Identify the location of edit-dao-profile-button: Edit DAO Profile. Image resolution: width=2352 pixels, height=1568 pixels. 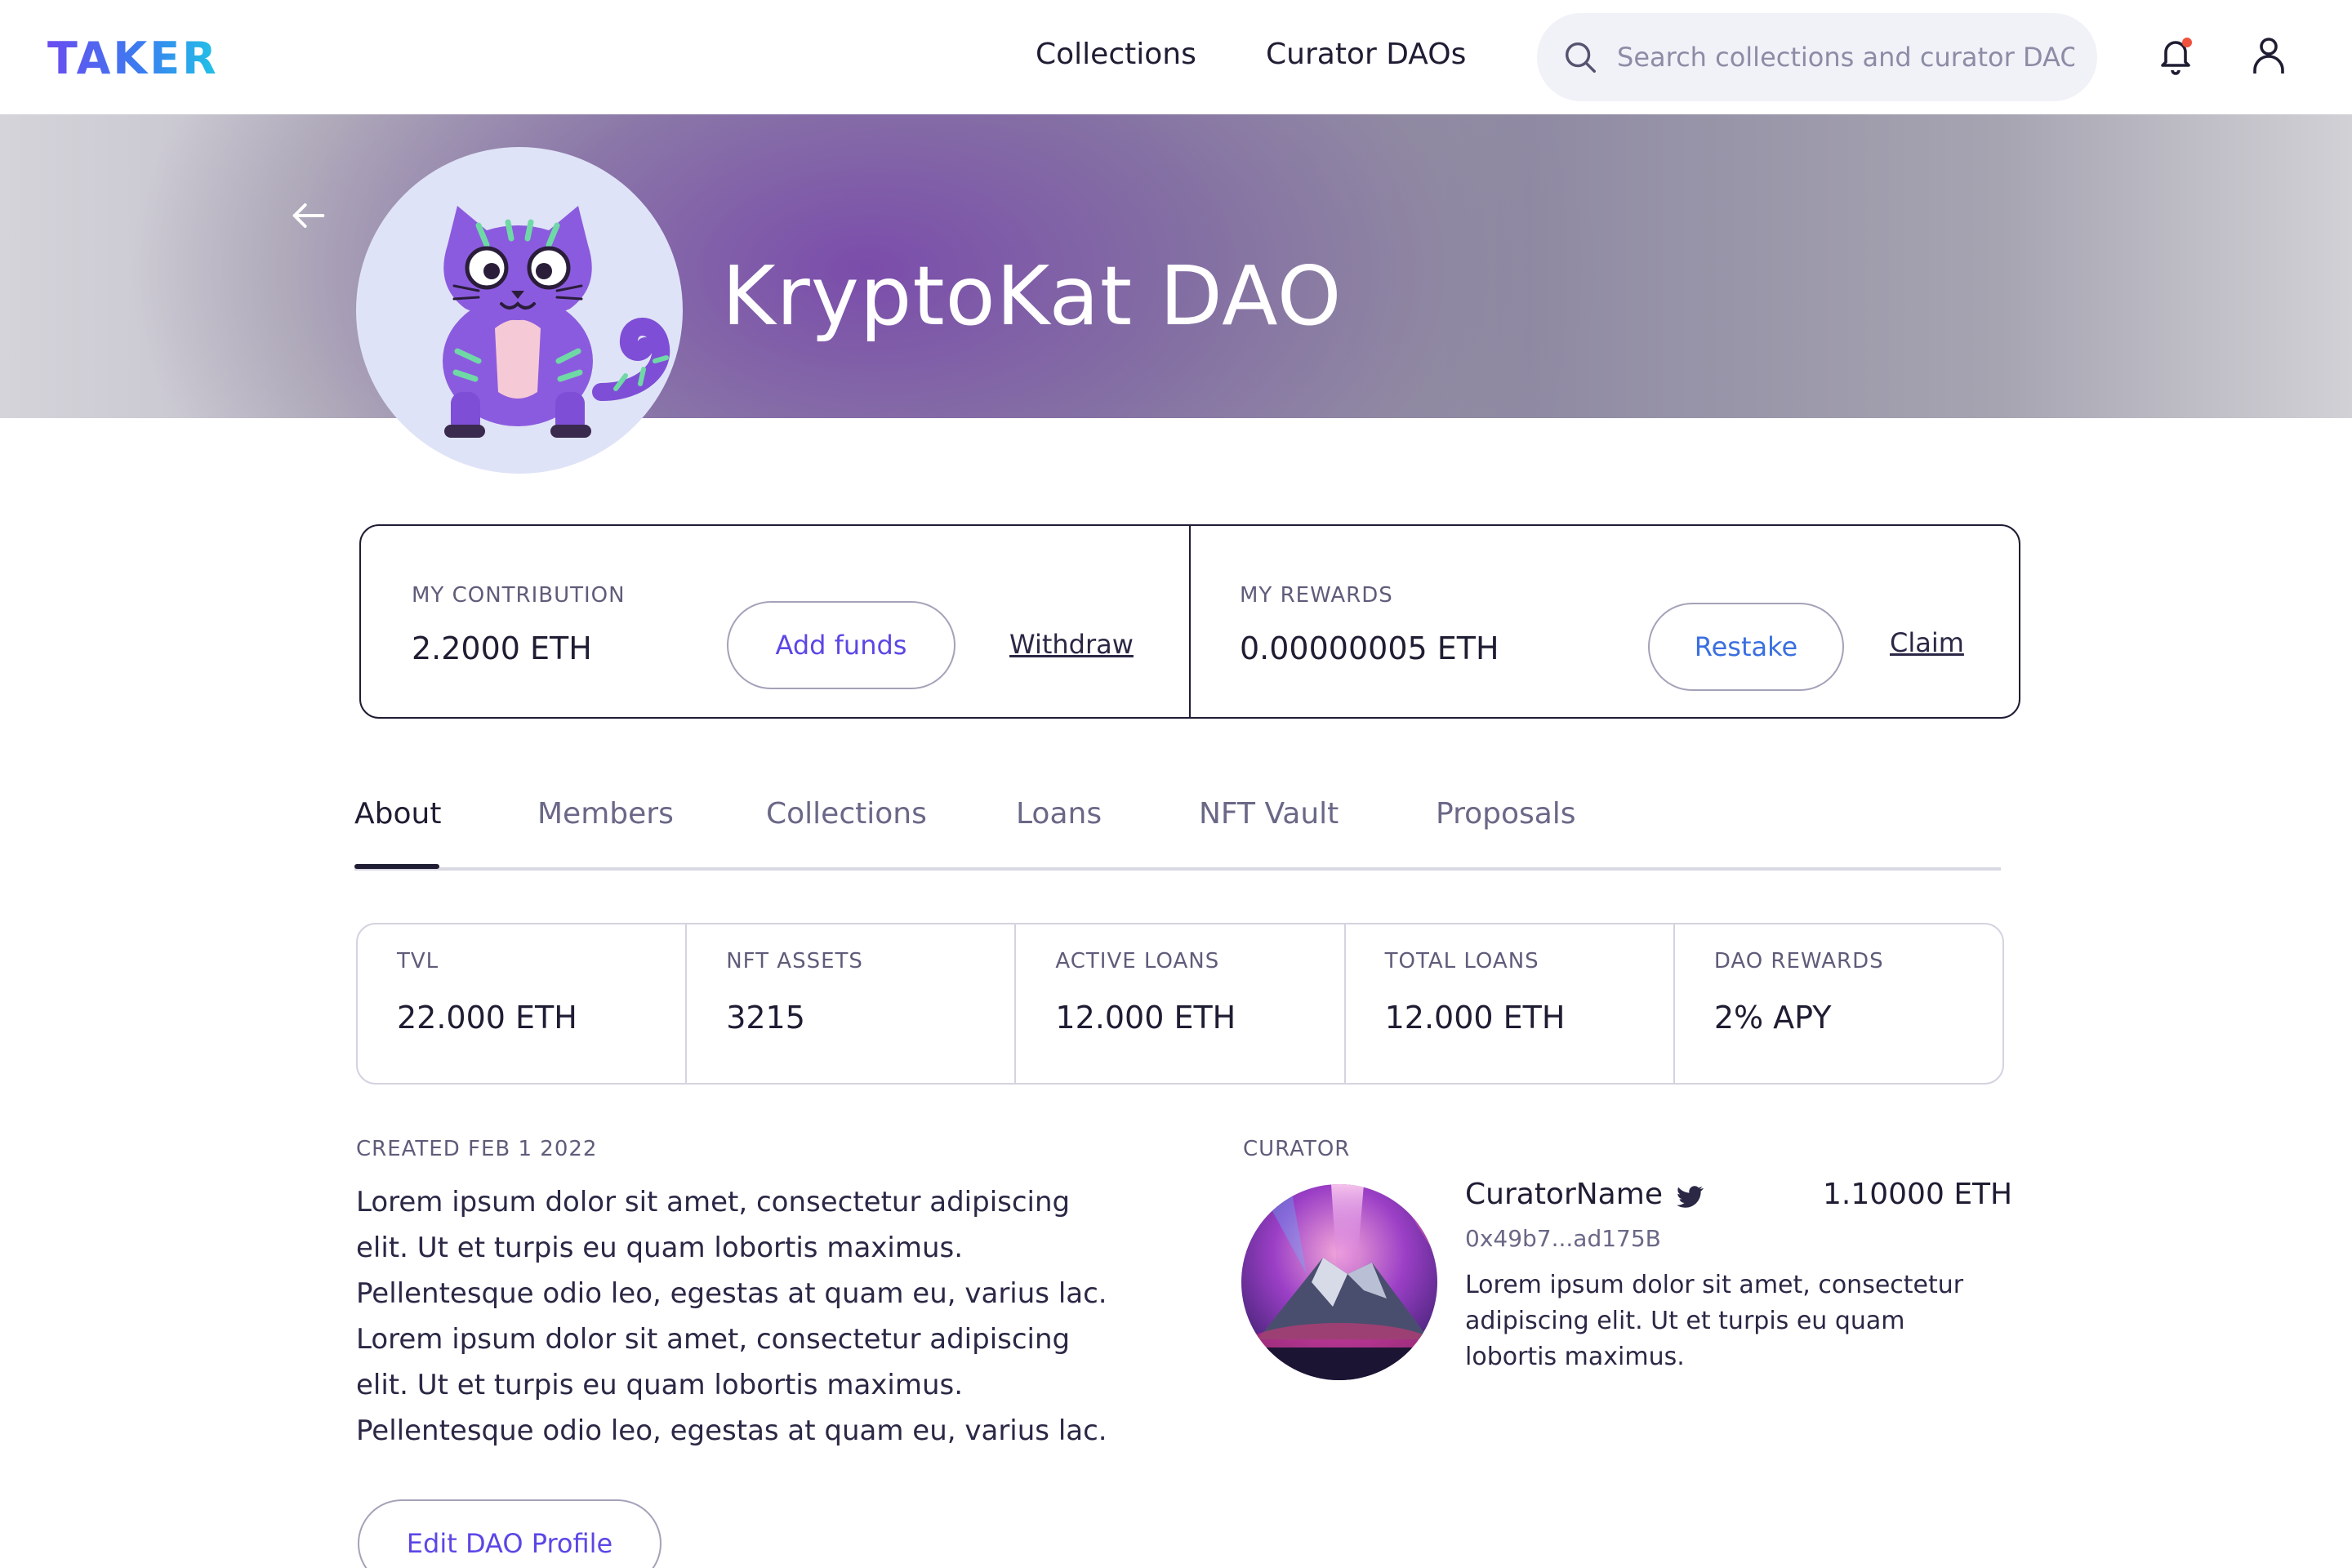
(510, 1533).